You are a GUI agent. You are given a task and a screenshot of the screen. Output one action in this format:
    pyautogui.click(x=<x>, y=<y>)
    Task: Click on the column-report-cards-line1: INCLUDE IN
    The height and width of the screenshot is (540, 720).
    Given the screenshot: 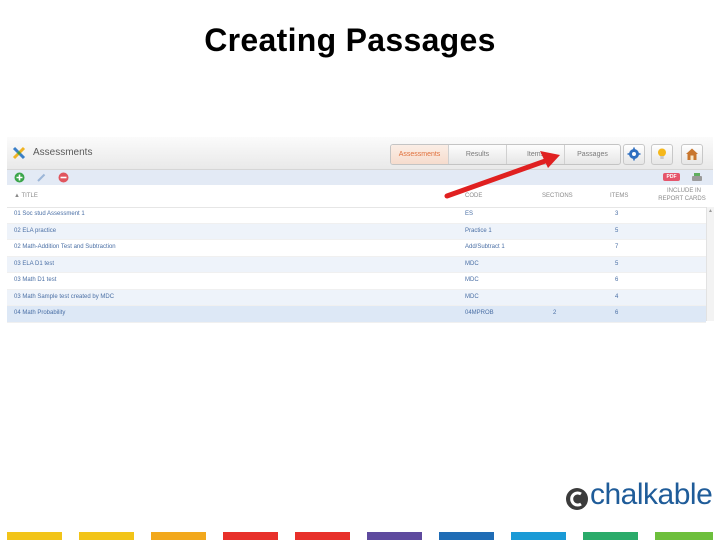 What is the action you would take?
    pyautogui.click(x=684, y=191)
    